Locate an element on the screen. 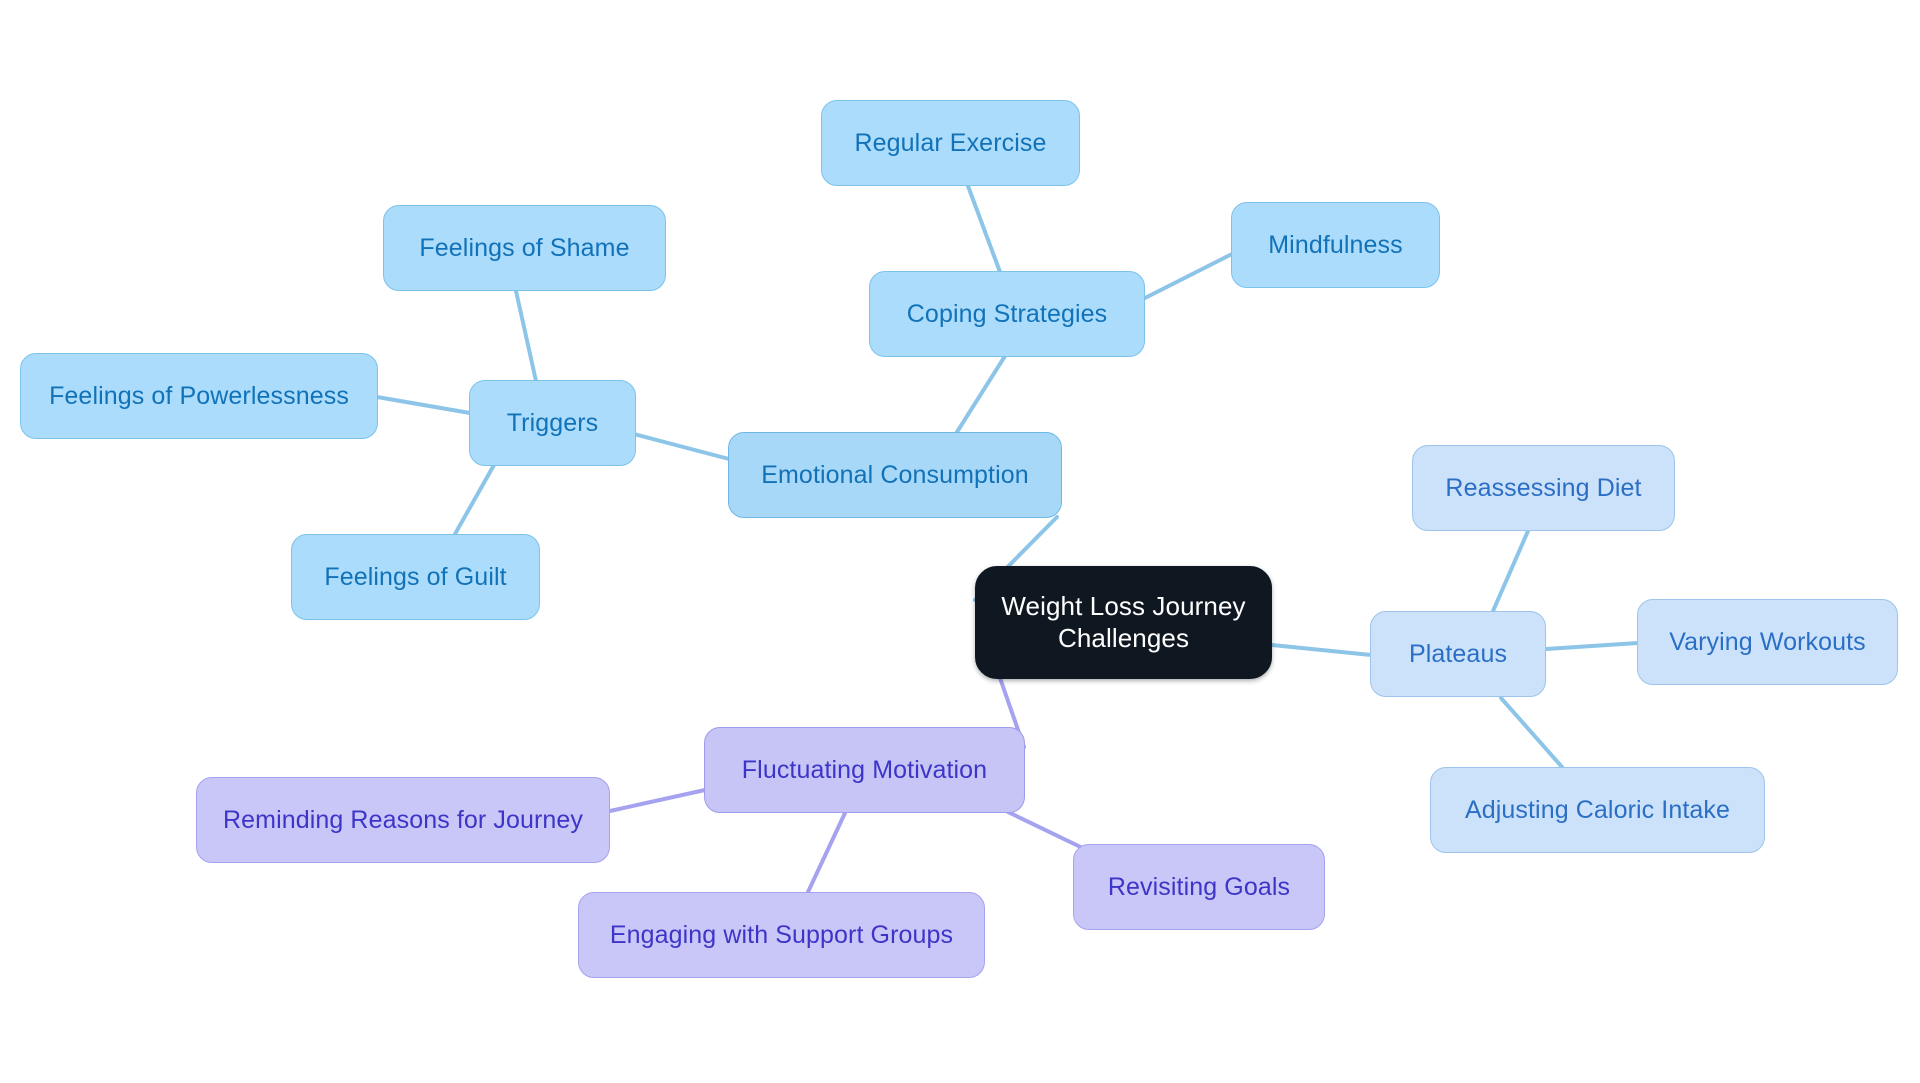 This screenshot has height=1083, width=1920. node-emotional-consumption-label: Emotional Consumption is located at coordinates (895, 474).